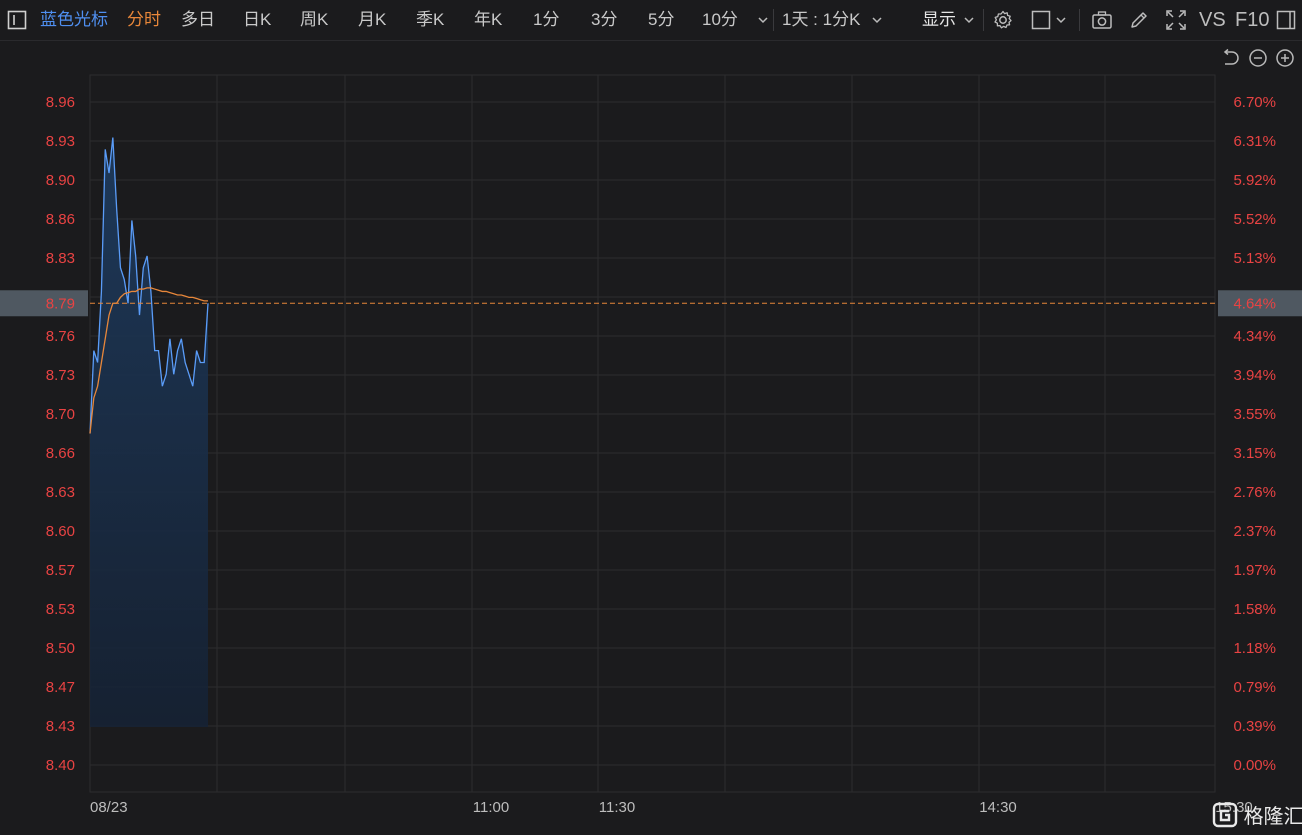 Image resolution: width=1302 pixels, height=835 pixels. What do you see at coordinates (1254, 531) in the screenshot?
I see `pct-tick-label: 2.37%` at bounding box center [1254, 531].